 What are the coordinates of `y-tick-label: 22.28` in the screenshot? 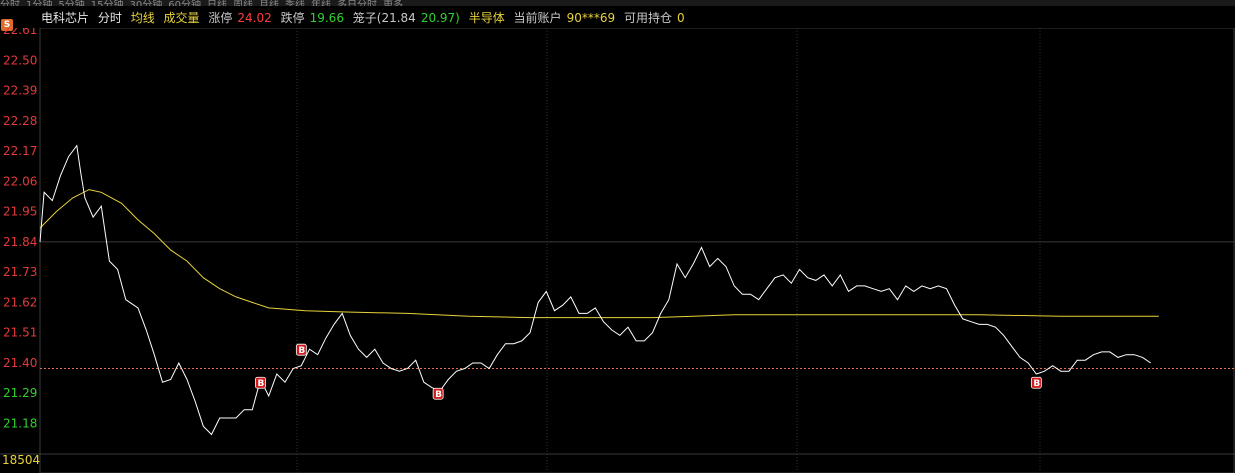 It's located at (20, 121).